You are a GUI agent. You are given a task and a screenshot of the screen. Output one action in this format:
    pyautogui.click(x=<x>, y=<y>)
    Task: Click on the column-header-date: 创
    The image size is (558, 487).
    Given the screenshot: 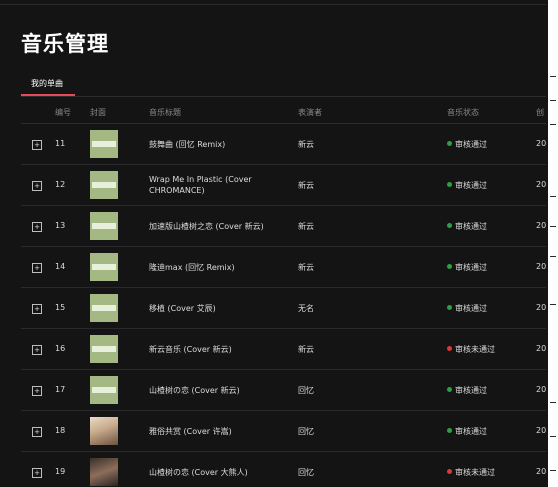 What is the action you would take?
    pyautogui.click(x=540, y=112)
    